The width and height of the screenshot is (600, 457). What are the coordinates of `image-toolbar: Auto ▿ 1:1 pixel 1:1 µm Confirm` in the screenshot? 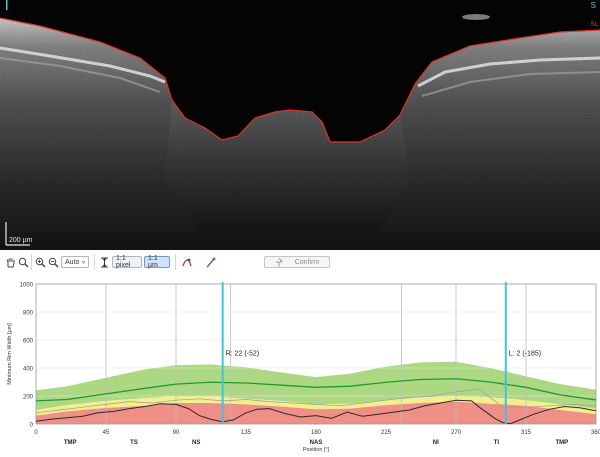 It's located at (300, 262).